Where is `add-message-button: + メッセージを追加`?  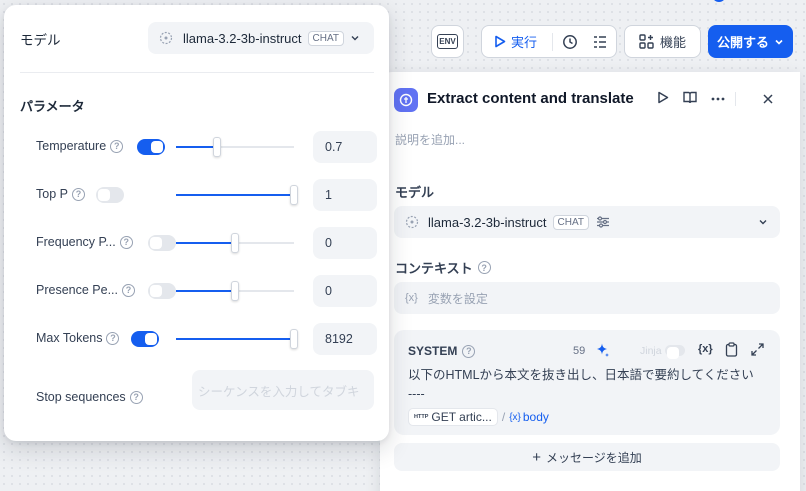
add-message-button: + メッセージを追加 is located at coordinates (587, 457).